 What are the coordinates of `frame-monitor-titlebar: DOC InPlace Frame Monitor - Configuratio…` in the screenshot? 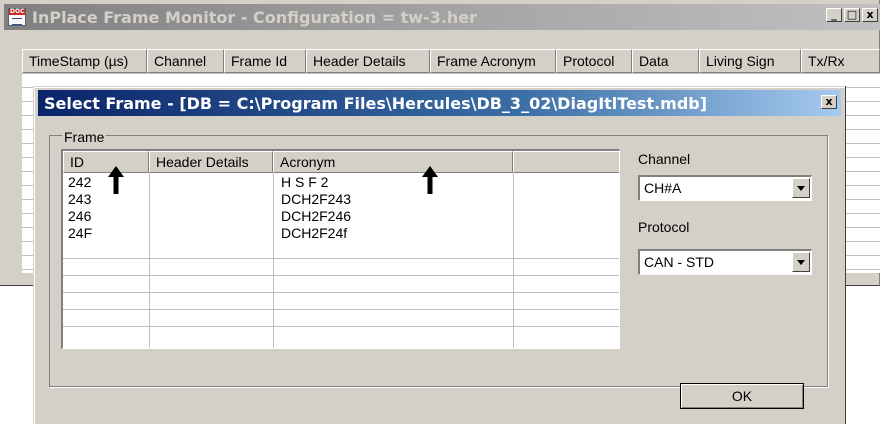 It's located at (442, 17).